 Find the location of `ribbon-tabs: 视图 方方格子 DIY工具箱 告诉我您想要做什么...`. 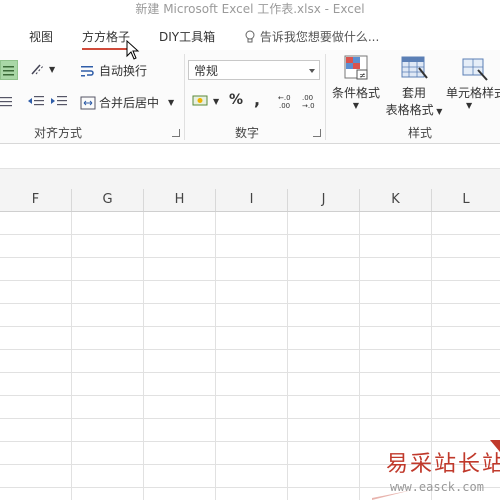

ribbon-tabs: 视图 方方格子 DIY工具箱 告诉我您想要做什么... is located at coordinates (250, 35).